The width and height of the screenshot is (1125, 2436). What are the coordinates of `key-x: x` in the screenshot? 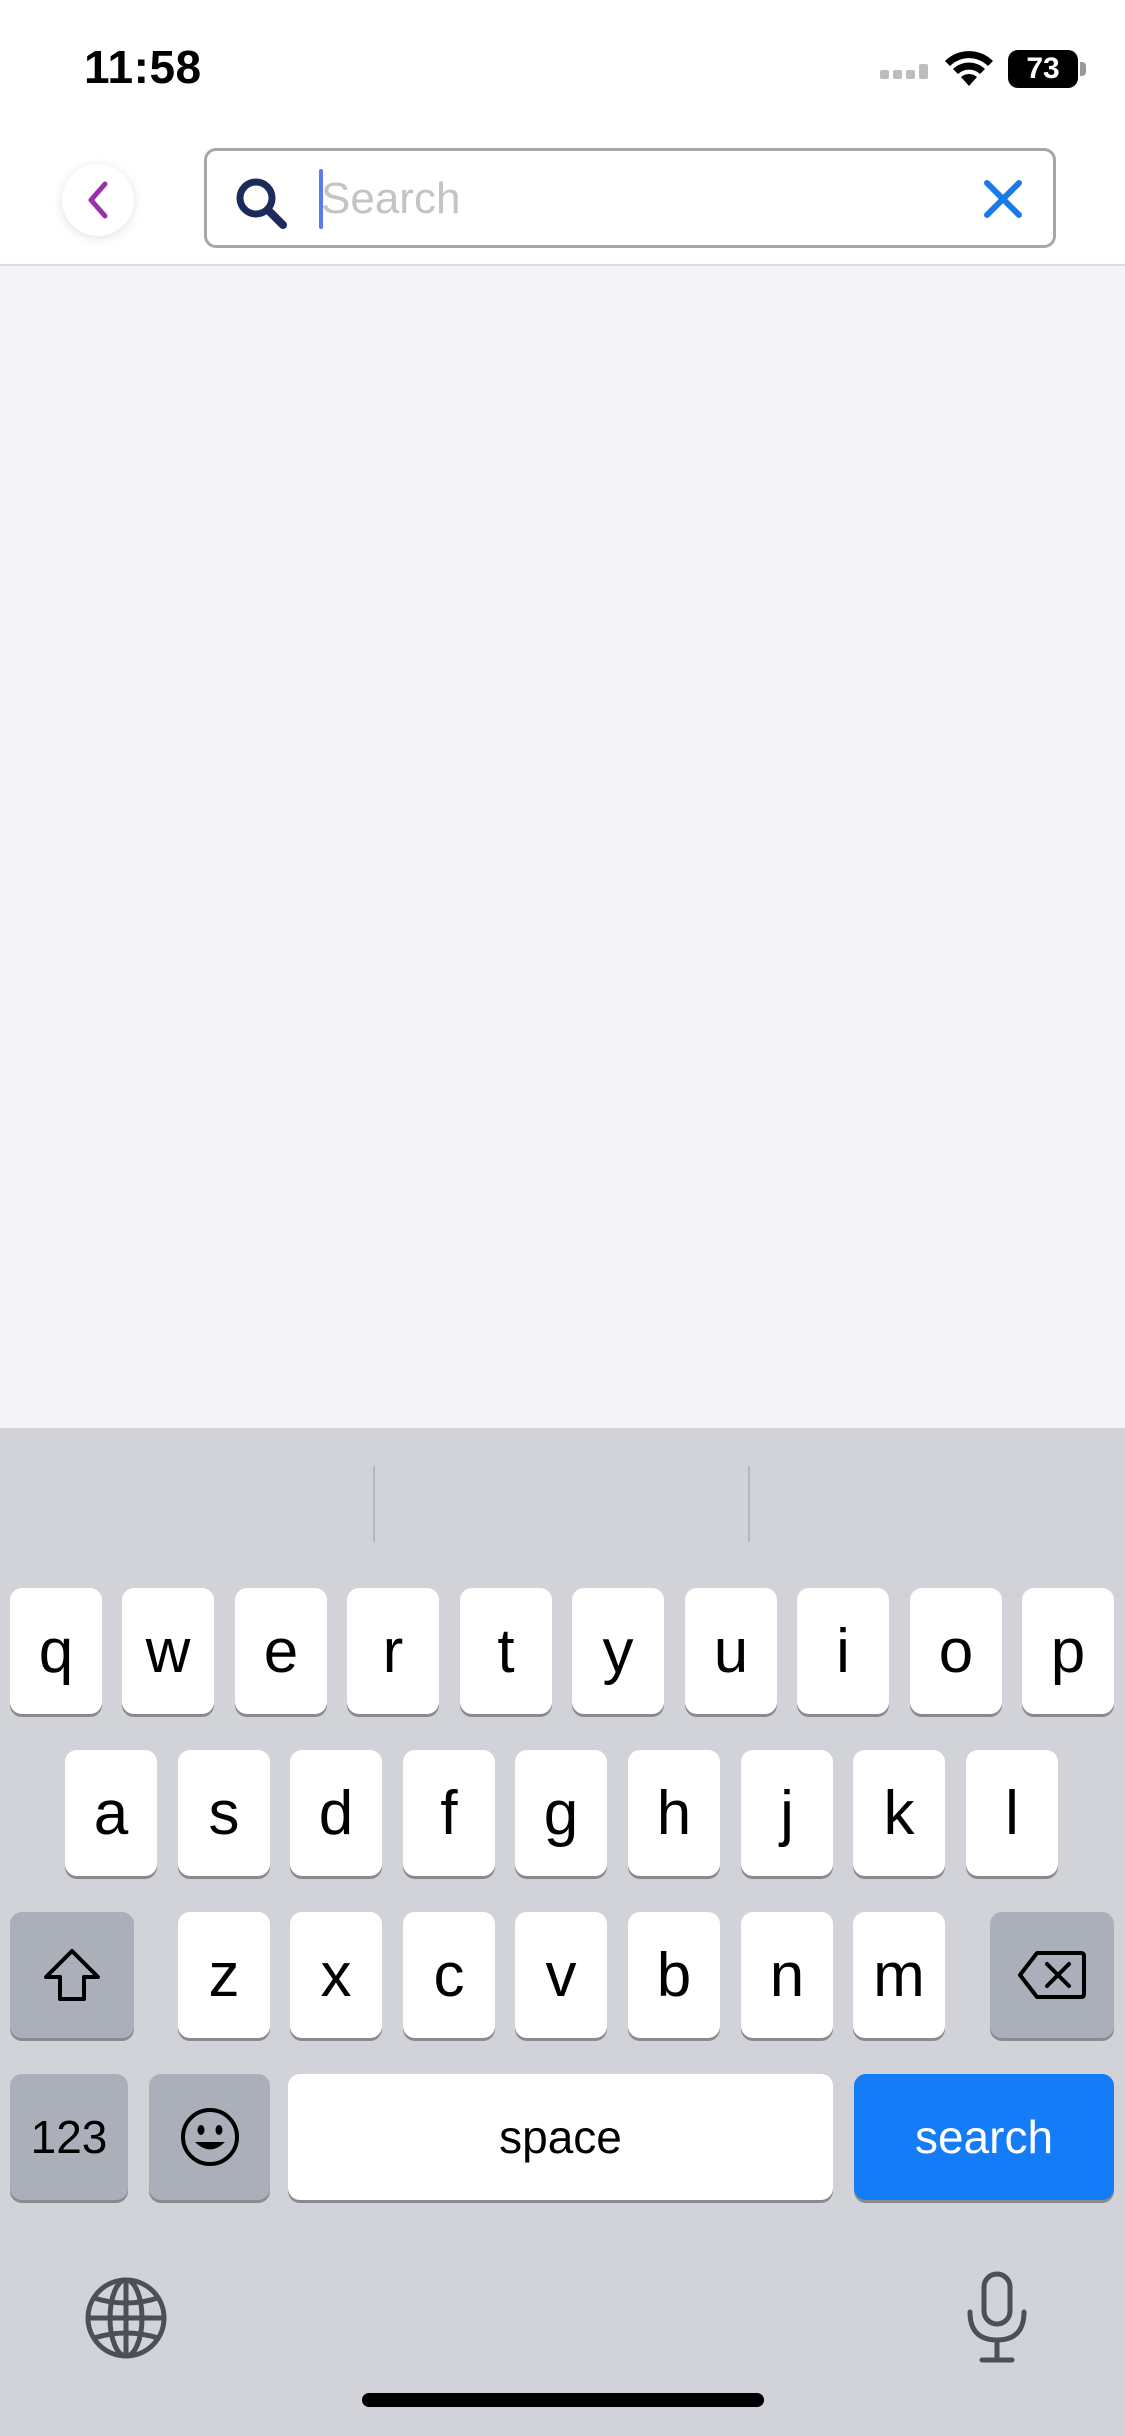 It's located at (336, 1975).